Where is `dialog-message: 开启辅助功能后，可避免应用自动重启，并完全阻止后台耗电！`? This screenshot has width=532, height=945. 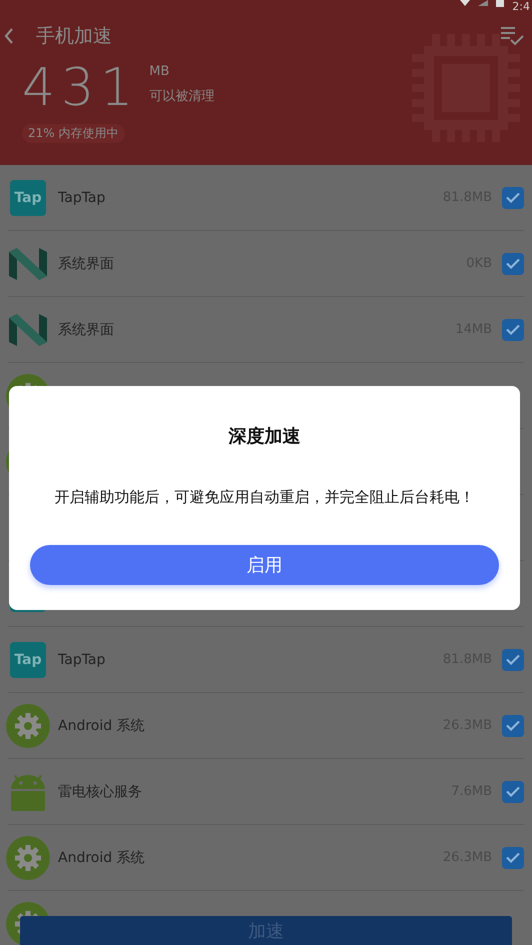 dialog-message: 开启辅助功能后，可避免应用自动重启，并完全阻止后台耗电！ is located at coordinates (264, 497).